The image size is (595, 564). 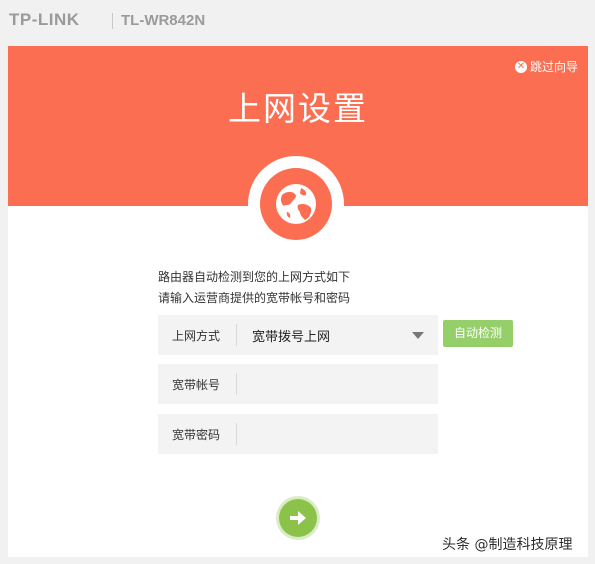 I want to click on auto-detect-button: 自动检测, so click(x=478, y=333).